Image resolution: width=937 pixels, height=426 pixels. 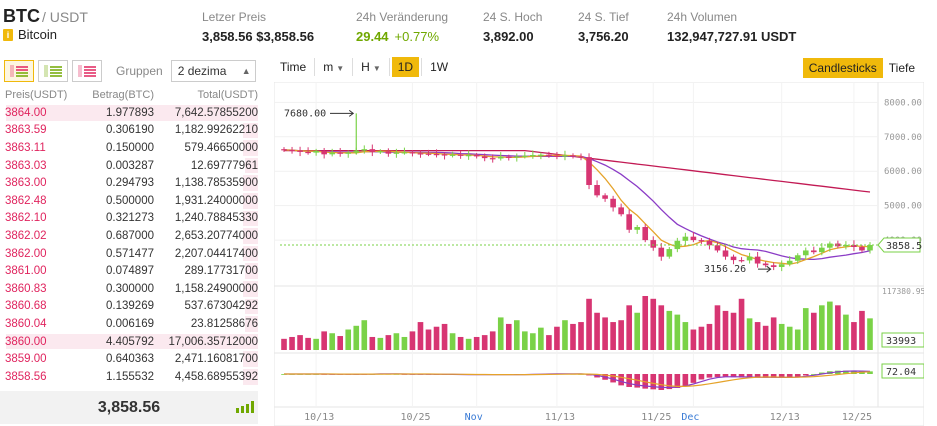 I want to click on info-icon: i, so click(x=8, y=34).